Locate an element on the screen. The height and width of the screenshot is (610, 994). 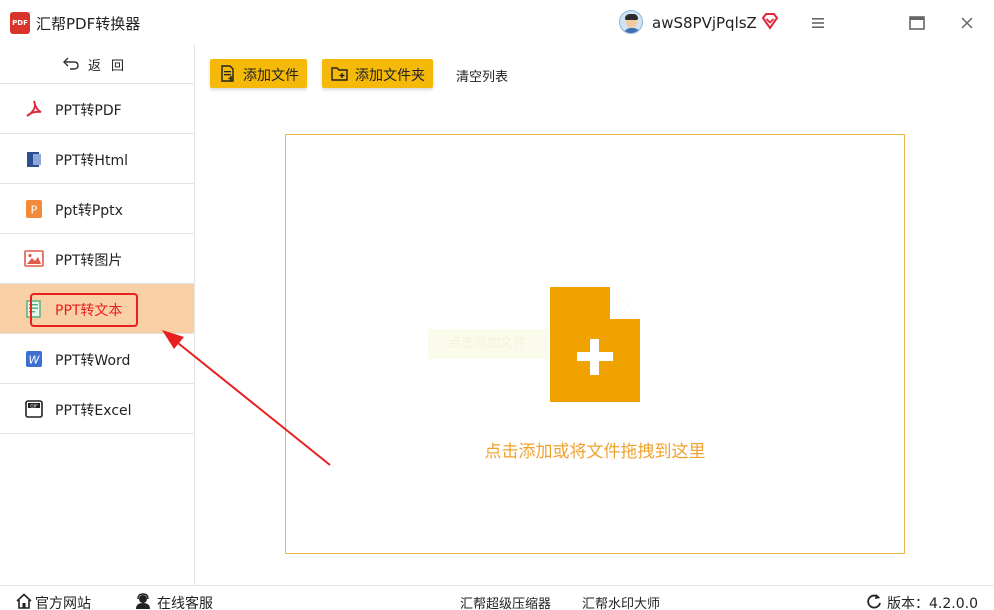
avatar is located at coordinates (631, 22).